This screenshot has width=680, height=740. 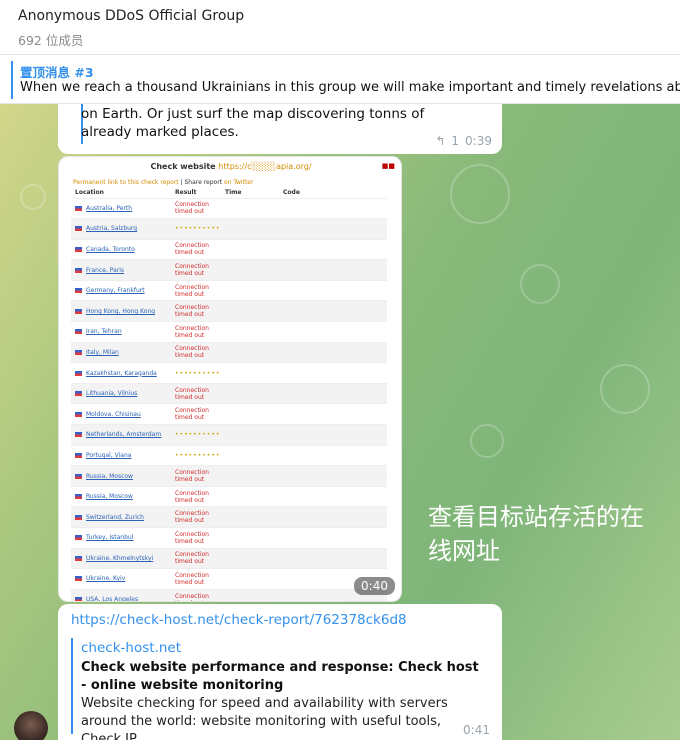 What do you see at coordinates (229, 435) in the screenshot?
I see `table-row: Netherlands, Amsterdam ••••••••••` at bounding box center [229, 435].